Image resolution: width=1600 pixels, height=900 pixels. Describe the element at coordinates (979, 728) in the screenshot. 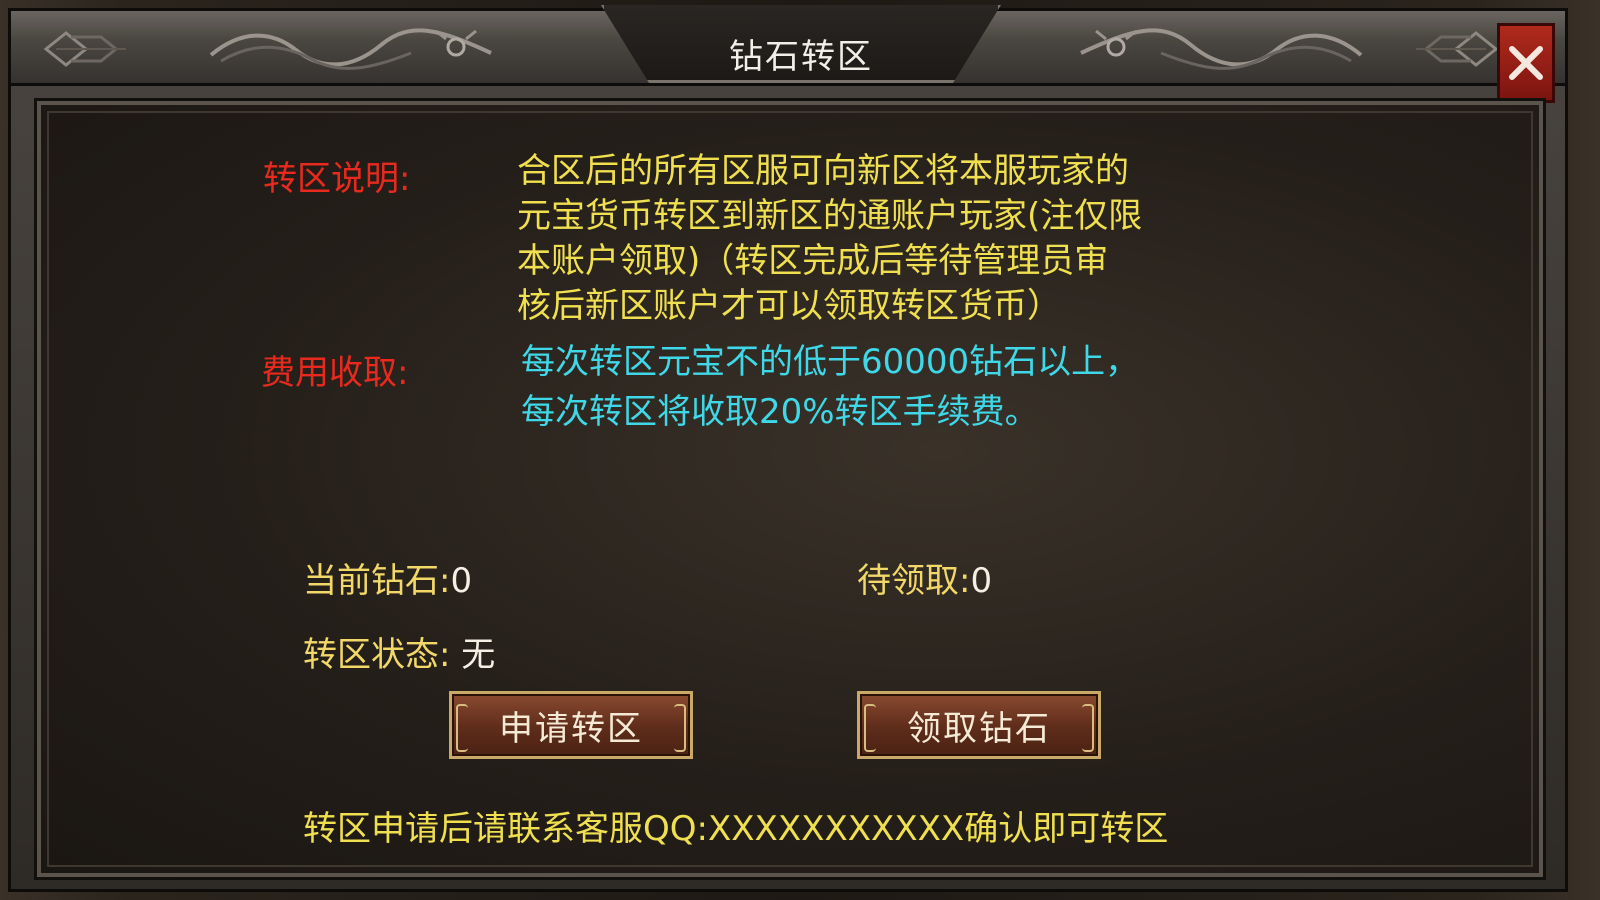

I see `claim-diamonds-label: 领取钻石` at that location.